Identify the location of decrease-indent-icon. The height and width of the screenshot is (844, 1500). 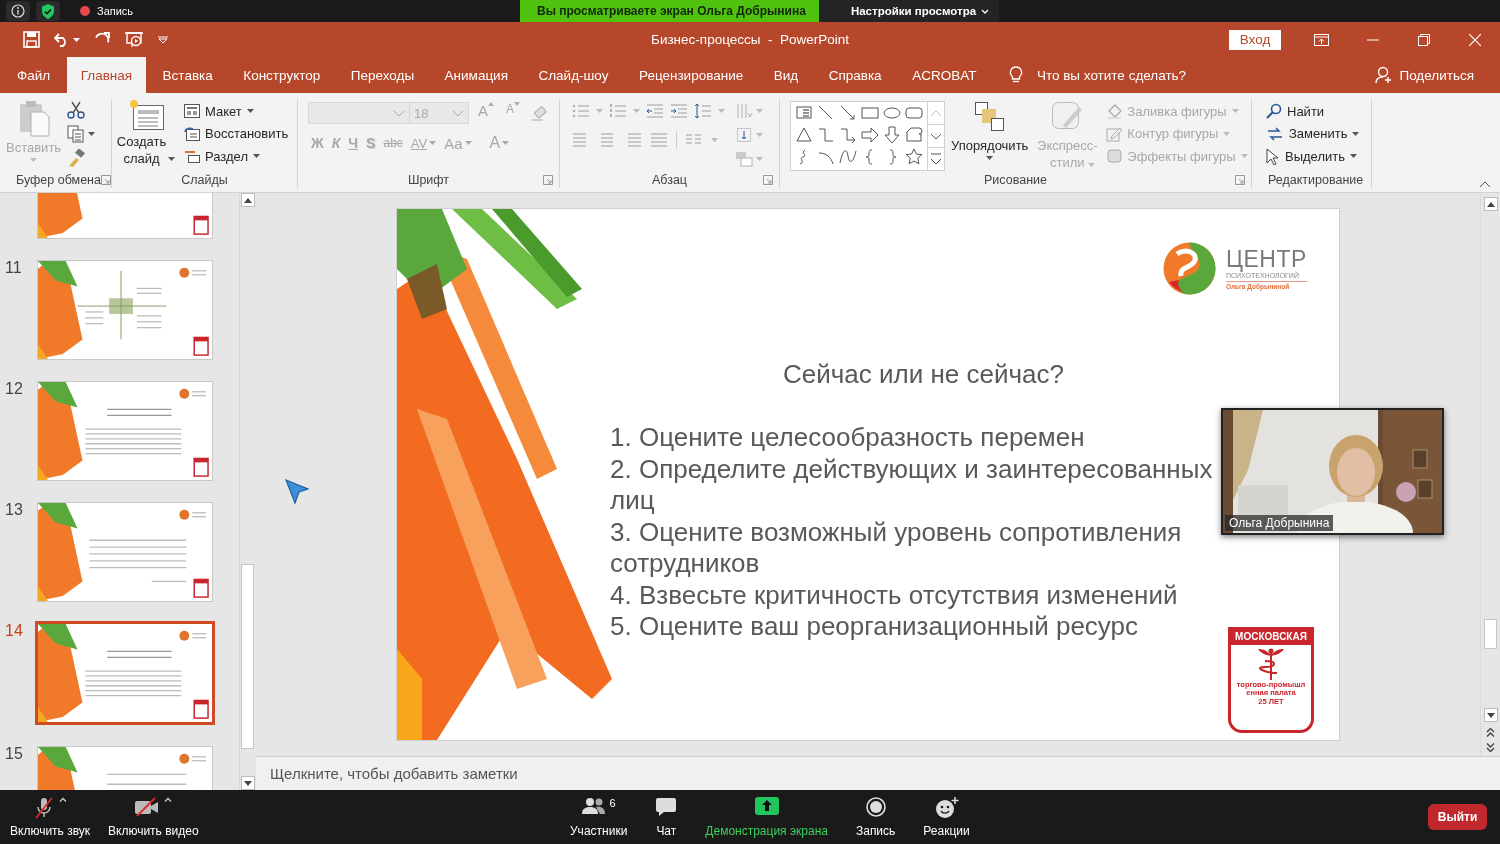
(655, 111).